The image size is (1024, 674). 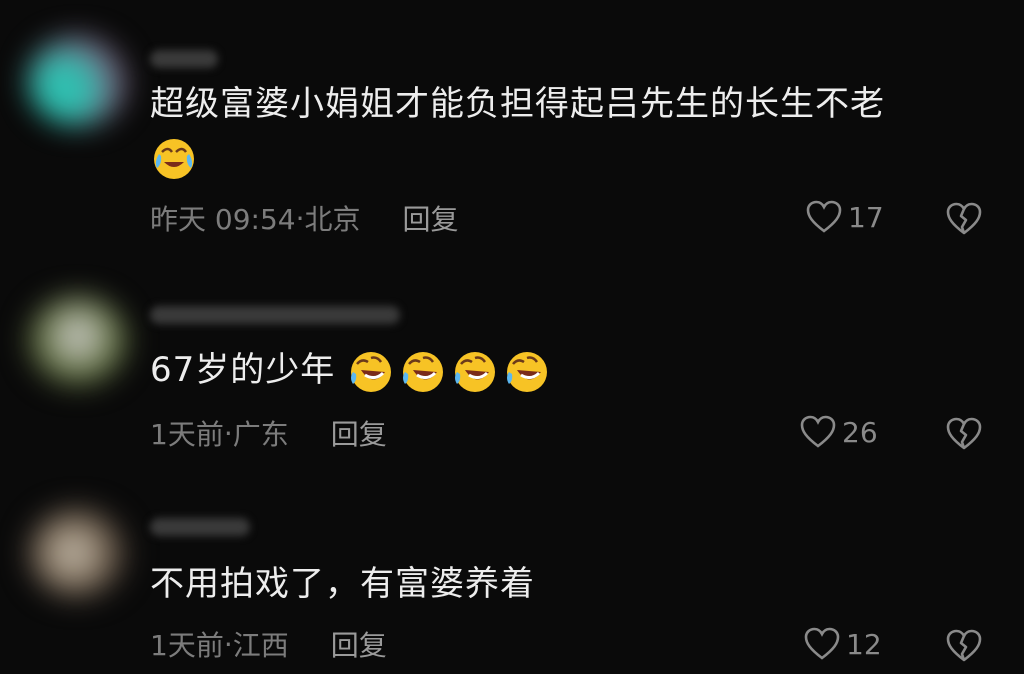 I want to click on like-button: 17, so click(x=845, y=217).